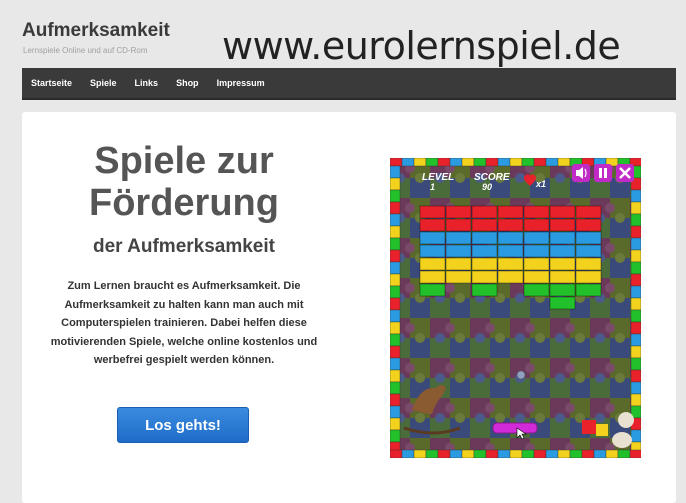  Describe the element at coordinates (625, 173) in the screenshot. I see `close-icon` at that location.